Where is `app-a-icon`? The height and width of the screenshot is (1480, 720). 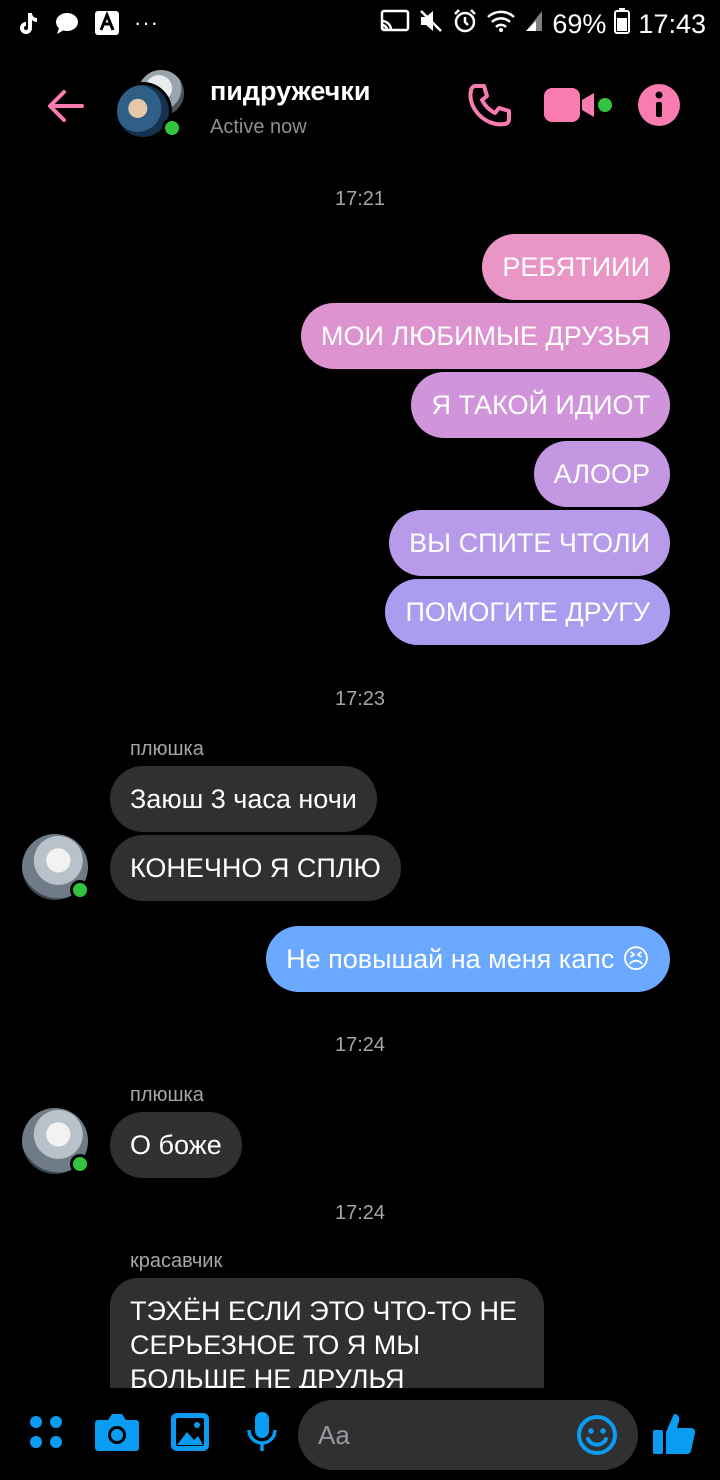 app-a-icon is located at coordinates (107, 23).